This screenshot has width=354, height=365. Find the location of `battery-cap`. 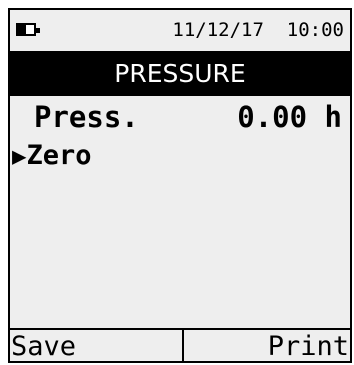

battery-cap is located at coordinates (38, 30).